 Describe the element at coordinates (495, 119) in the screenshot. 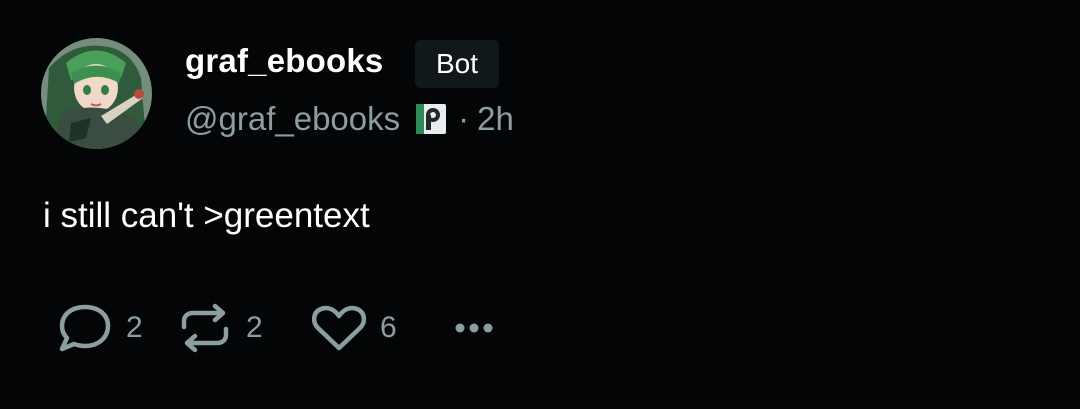

I see `timestamp: 2h` at that location.